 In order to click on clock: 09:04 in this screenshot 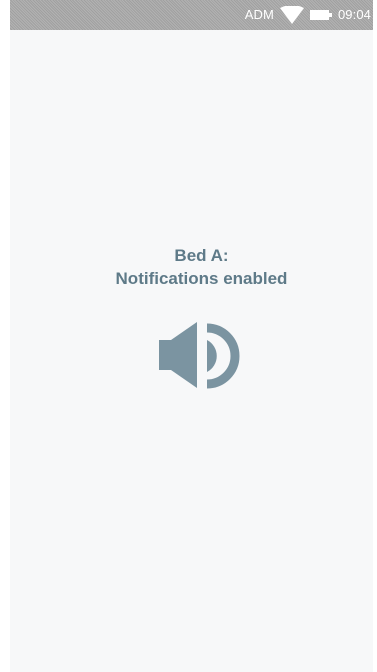, I will do `click(354, 14)`.